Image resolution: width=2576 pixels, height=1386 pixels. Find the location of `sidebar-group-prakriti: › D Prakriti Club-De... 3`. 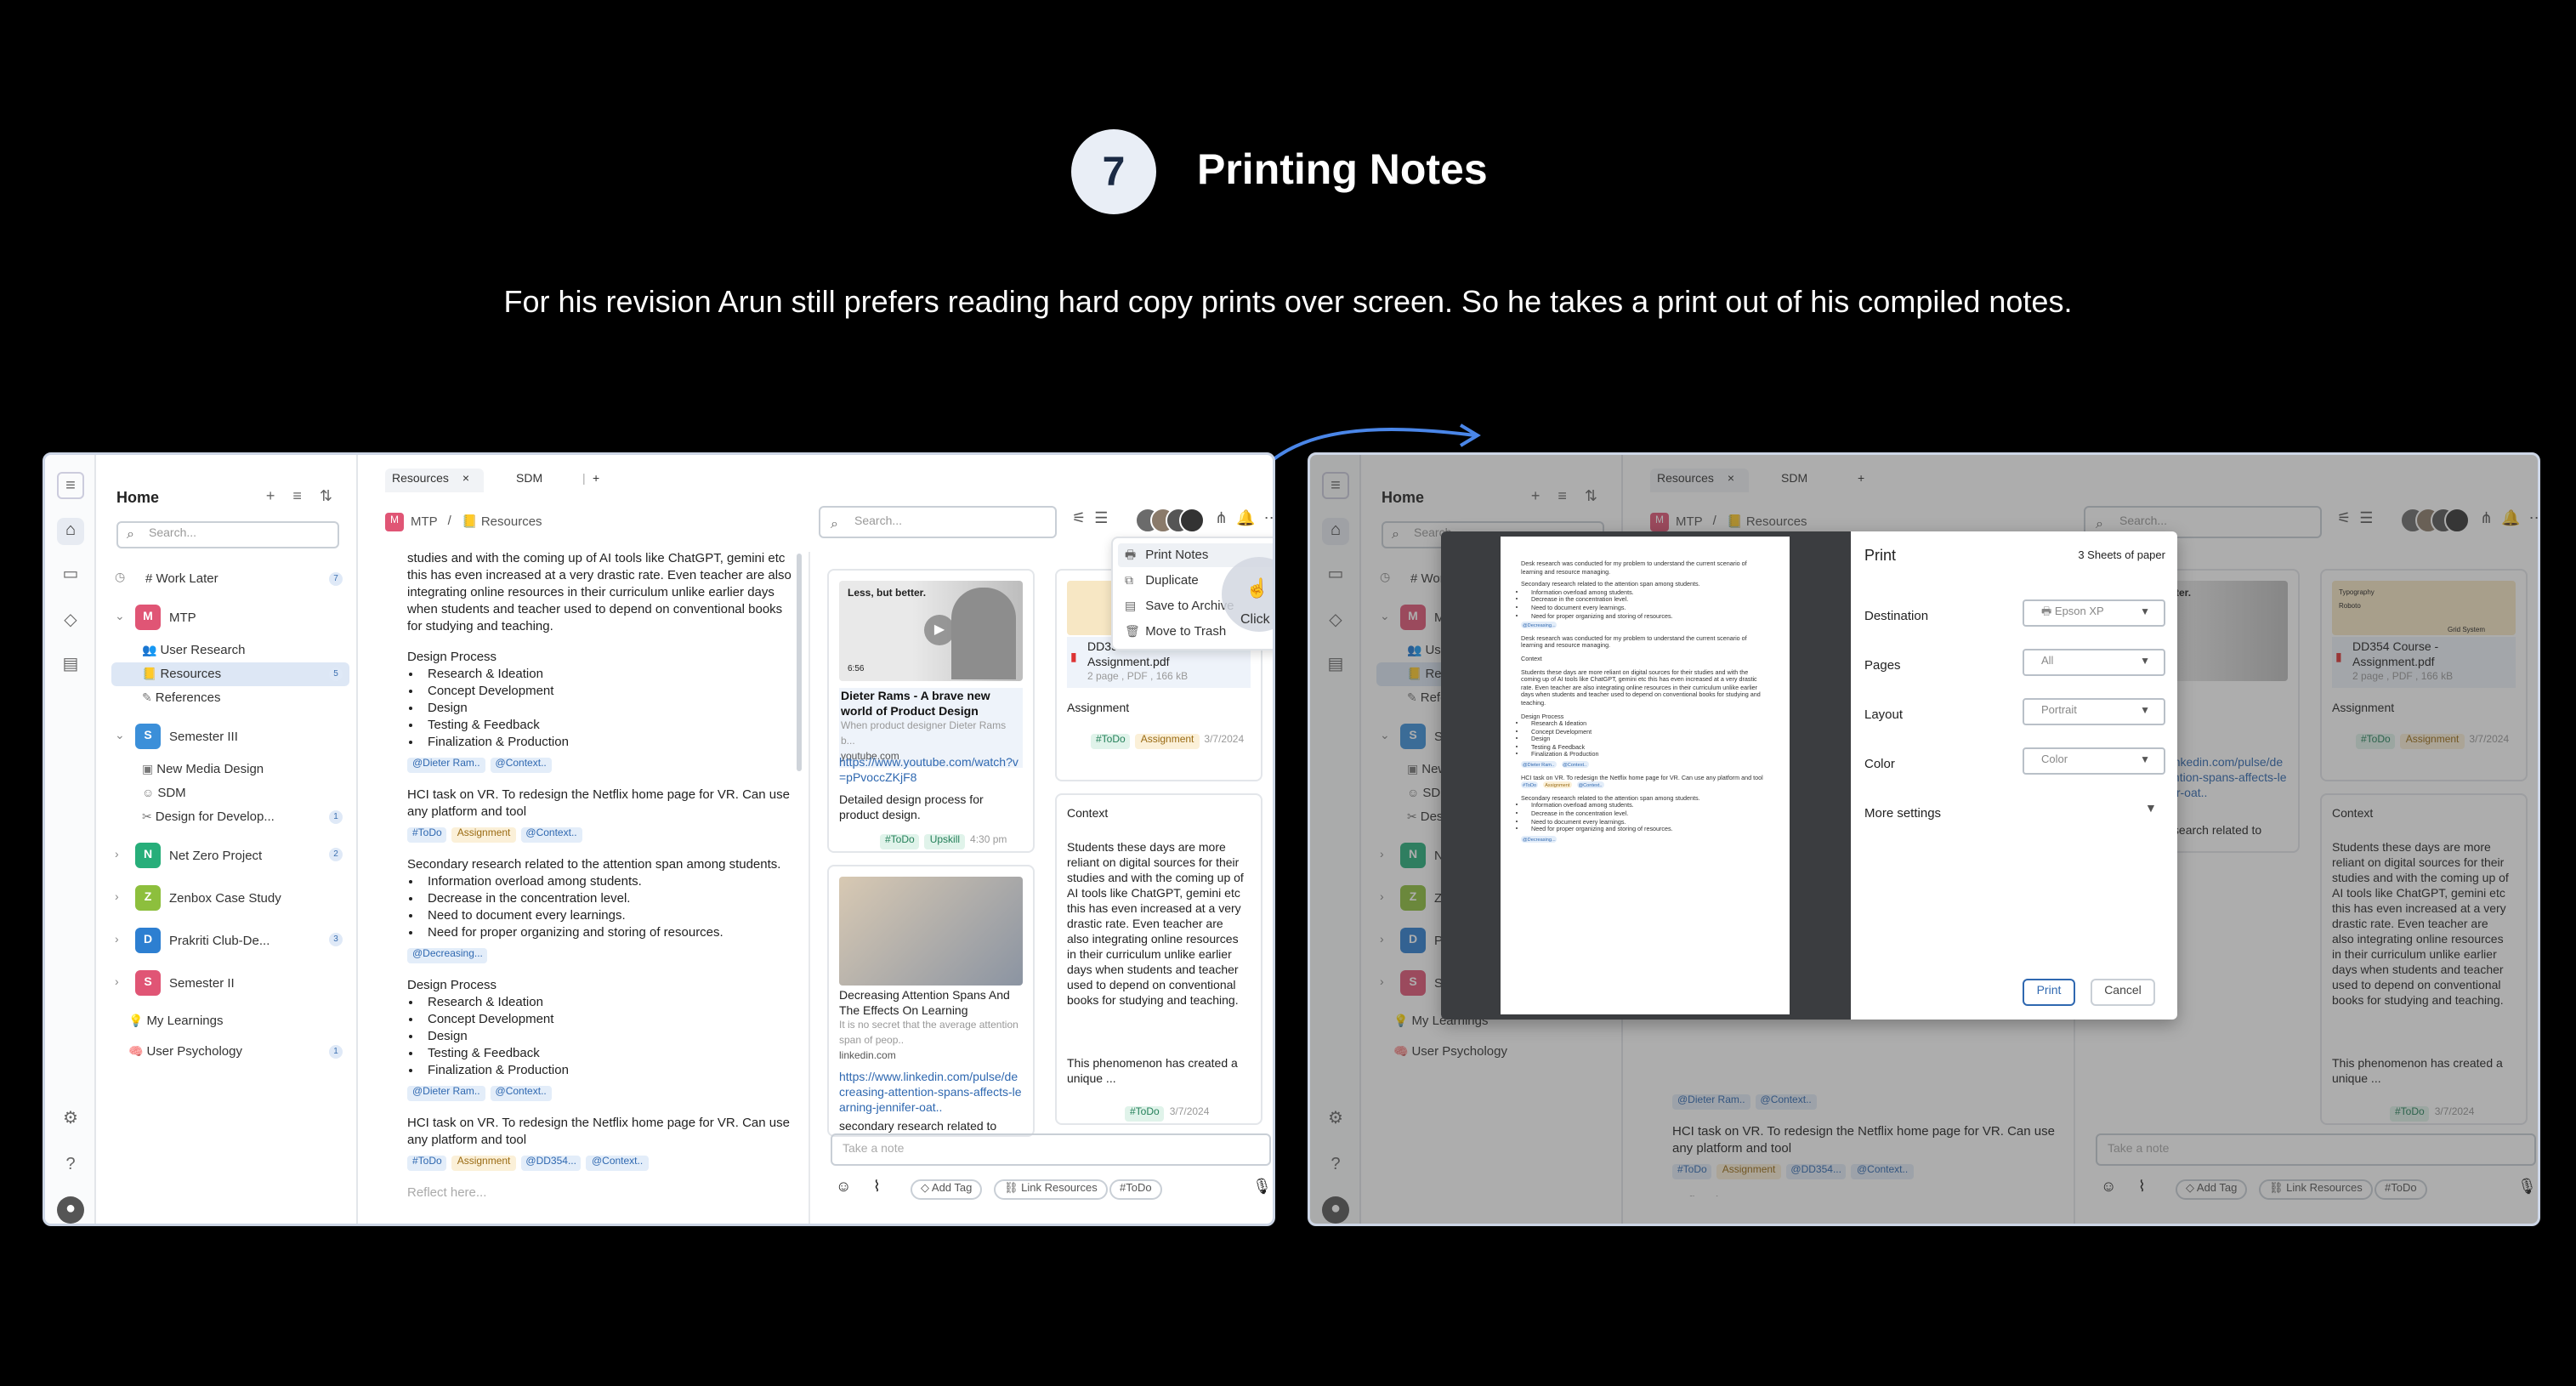

sidebar-group-prakriti: › D Prakriti Club-De... 3 is located at coordinates (230, 940).